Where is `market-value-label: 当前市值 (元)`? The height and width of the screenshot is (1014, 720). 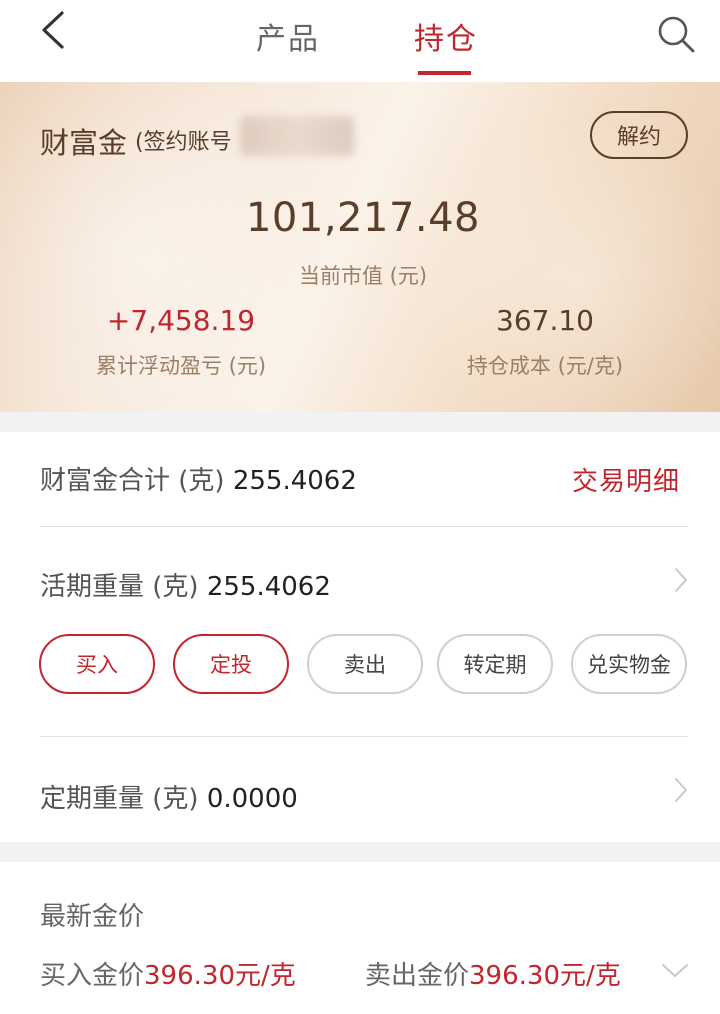
market-value-label: 当前市值 (元) is located at coordinates (363, 276).